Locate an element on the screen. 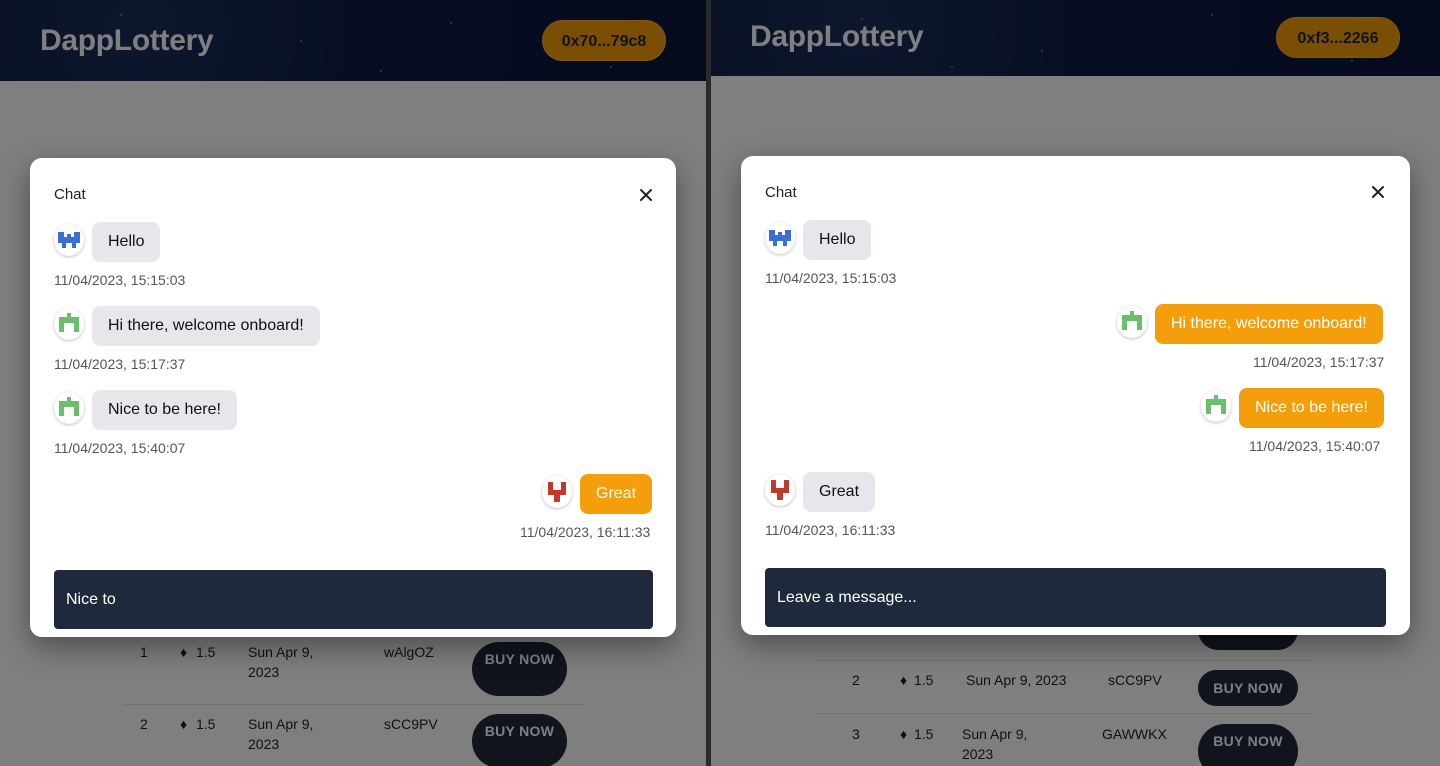 The width and height of the screenshot is (1440, 766). chat-message-own: Nice to be here! is located at coordinates (1293, 408).